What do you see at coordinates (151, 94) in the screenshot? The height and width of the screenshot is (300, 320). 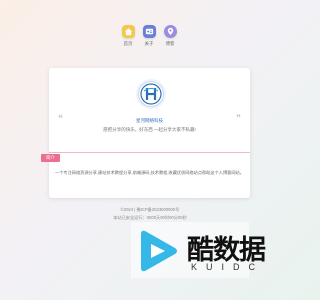 I see `site-logo` at bounding box center [151, 94].